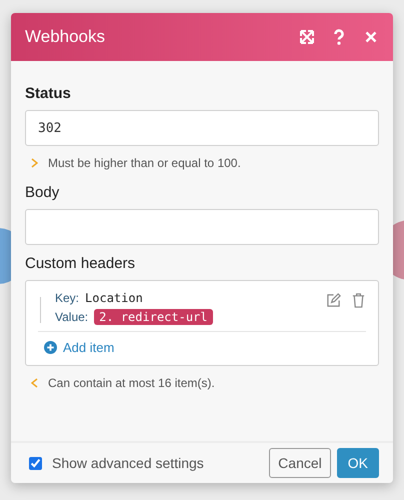  What do you see at coordinates (131, 383) in the screenshot?
I see `hint-text: Can contain at most 16 item(s).` at bounding box center [131, 383].